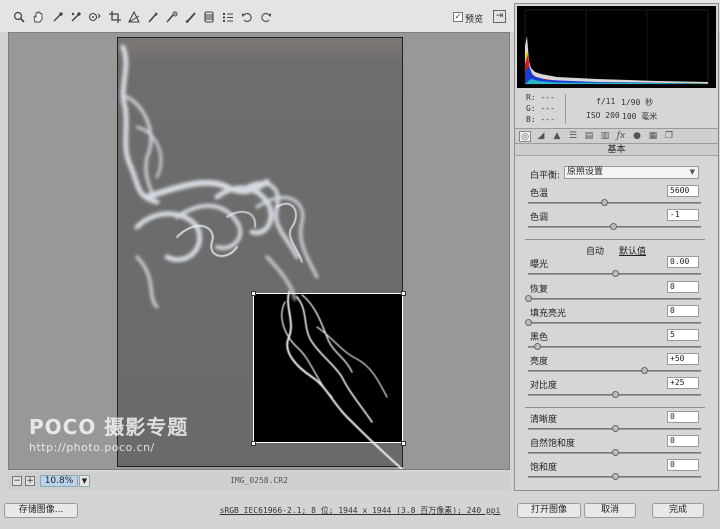 This screenshot has width=720, height=529. What do you see at coordinates (683, 215) in the screenshot?
I see `slider-value-field: -1` at bounding box center [683, 215].